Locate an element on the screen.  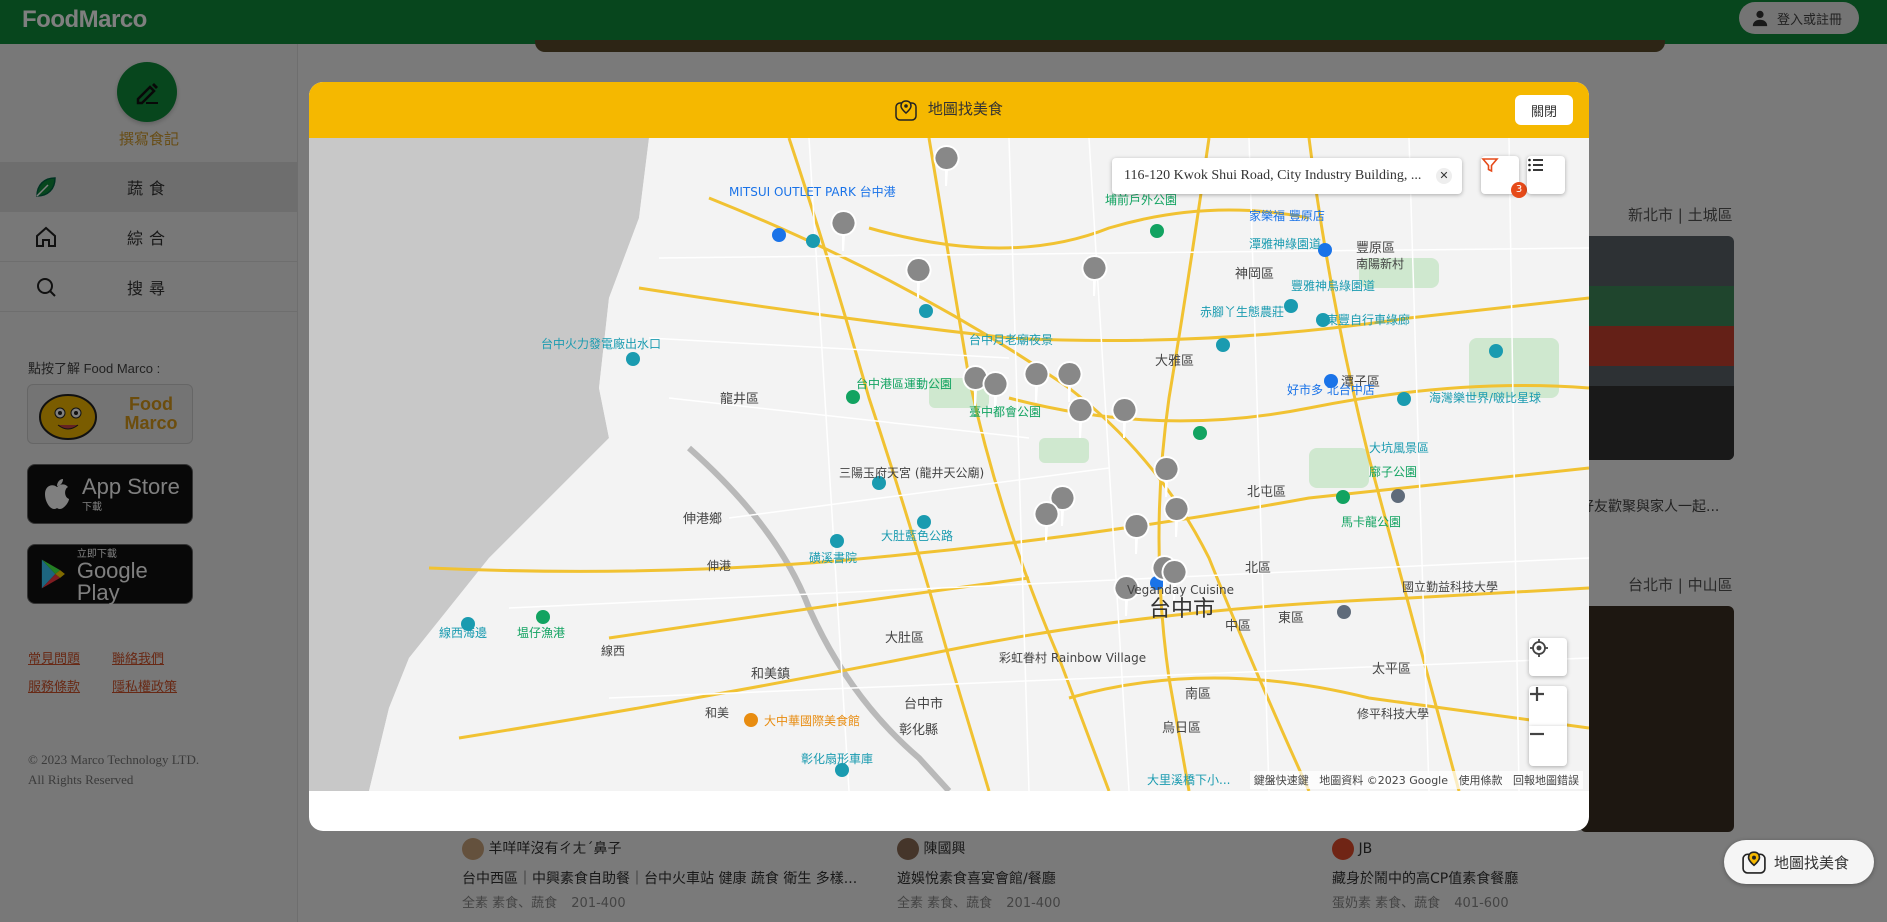
map-label: 南陽新村 is located at coordinates (1380, 263).